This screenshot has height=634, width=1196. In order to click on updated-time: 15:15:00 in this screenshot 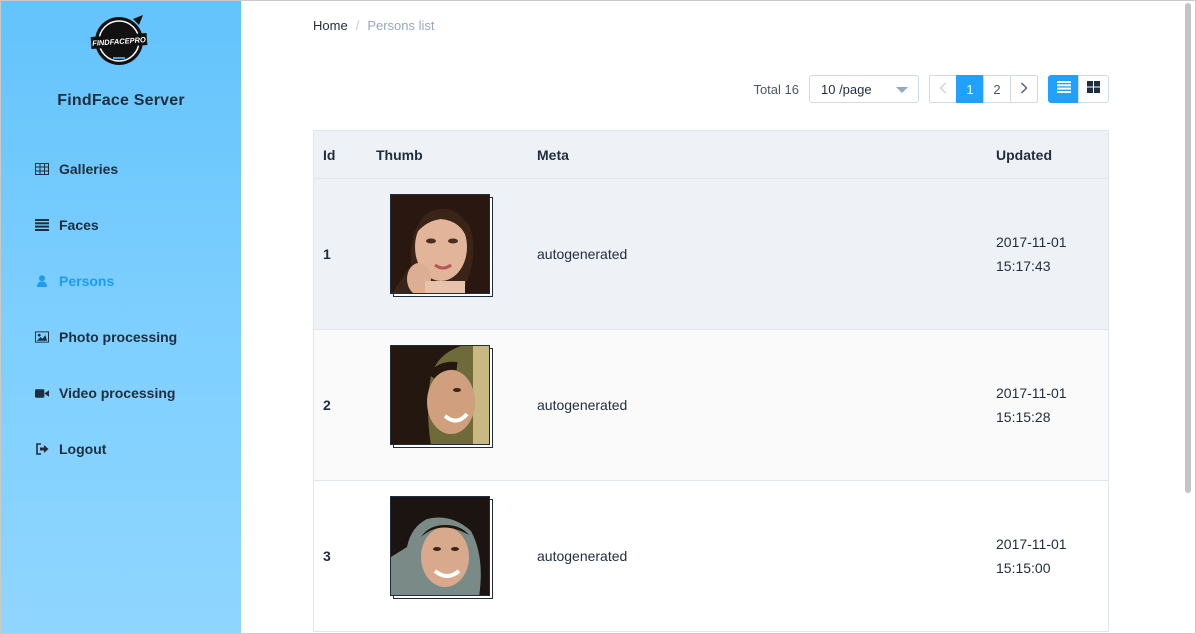, I will do `click(1023, 568)`.